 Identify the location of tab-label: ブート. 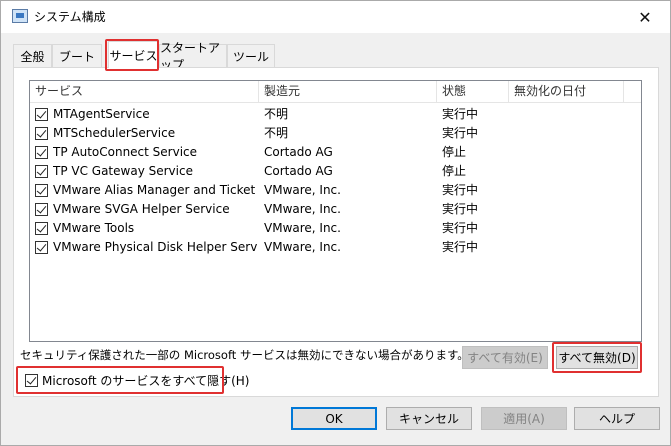
(76, 56).